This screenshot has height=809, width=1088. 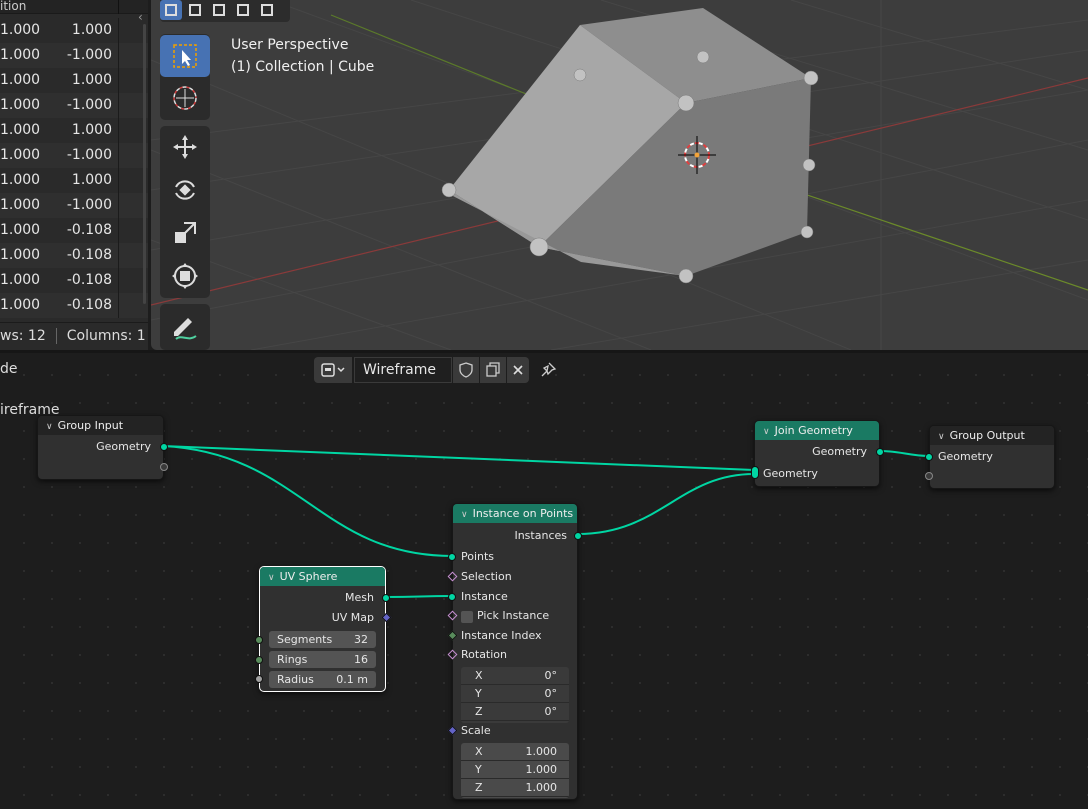 What do you see at coordinates (452, 557) in the screenshot?
I see `points-input-socket` at bounding box center [452, 557].